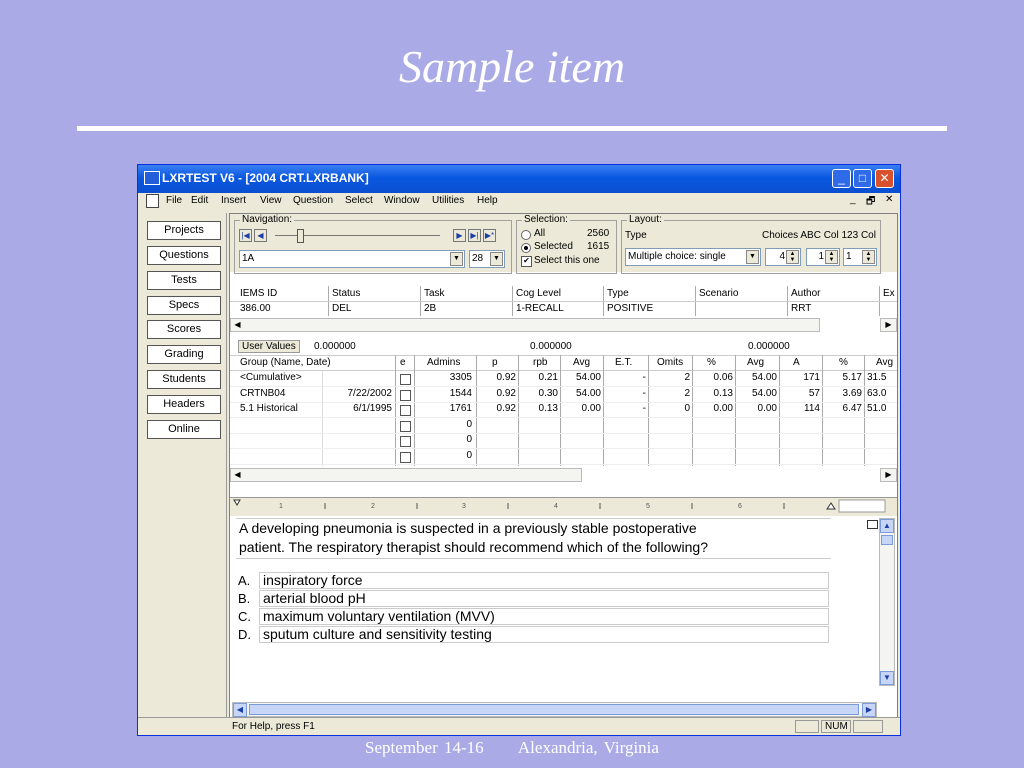 The height and width of the screenshot is (768, 1024). I want to click on option-d-text: sputum culture and sensitivity testing, so click(544, 634).